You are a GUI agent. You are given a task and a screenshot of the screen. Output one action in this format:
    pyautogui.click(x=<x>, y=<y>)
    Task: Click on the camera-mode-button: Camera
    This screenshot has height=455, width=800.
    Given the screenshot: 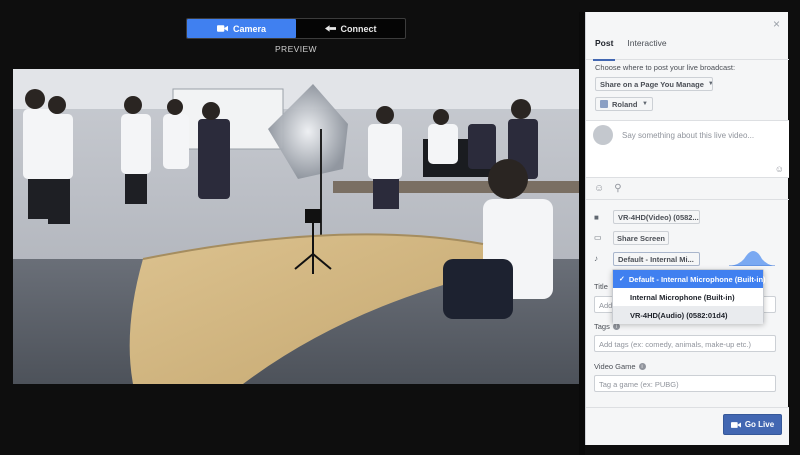 What is the action you would take?
    pyautogui.click(x=241, y=28)
    